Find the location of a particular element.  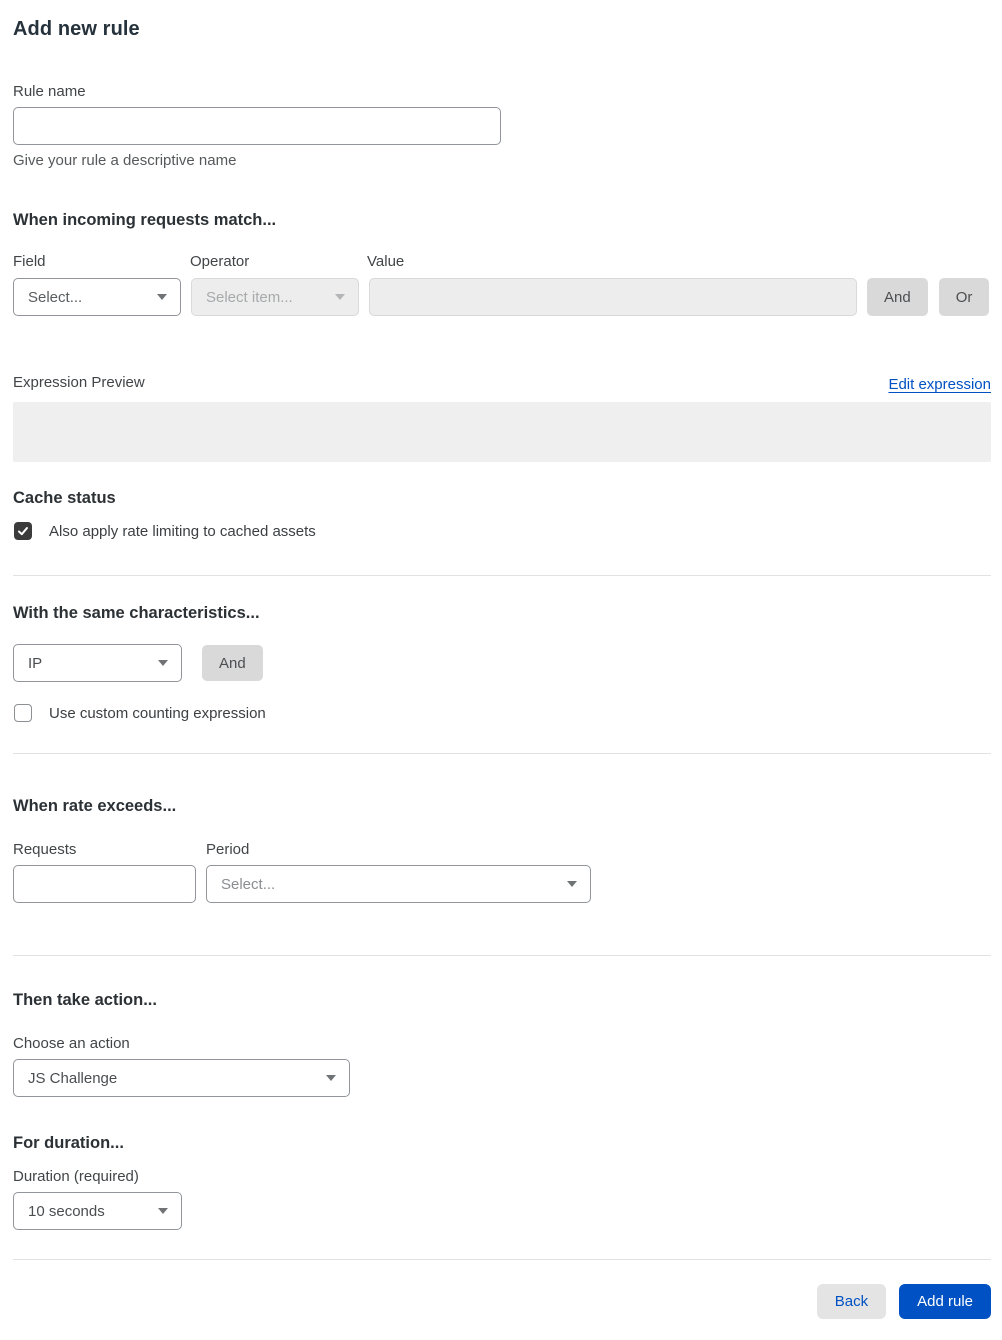

cache-section-heading: Cache status is located at coordinates (64, 498).